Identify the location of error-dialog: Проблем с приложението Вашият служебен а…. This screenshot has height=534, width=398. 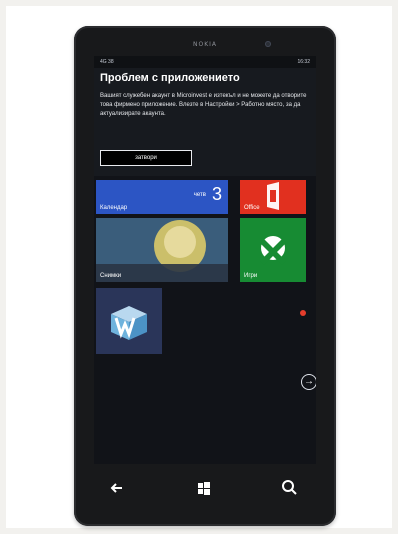
(205, 122).